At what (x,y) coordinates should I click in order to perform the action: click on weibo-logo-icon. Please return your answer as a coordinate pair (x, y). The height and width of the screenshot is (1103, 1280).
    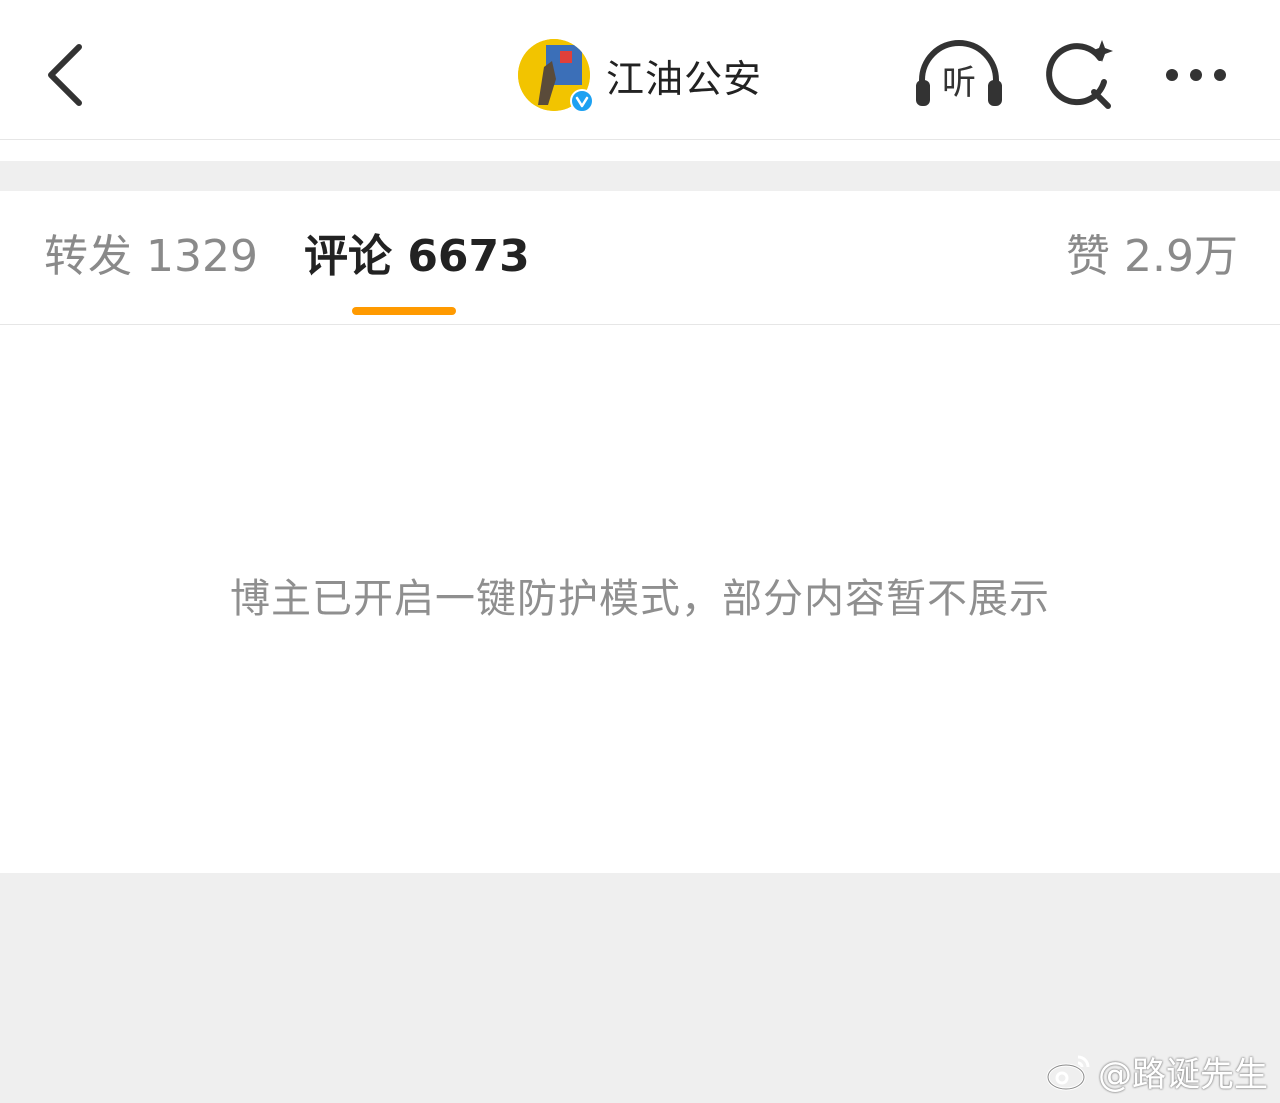
    Looking at the image, I should click on (1068, 1073).